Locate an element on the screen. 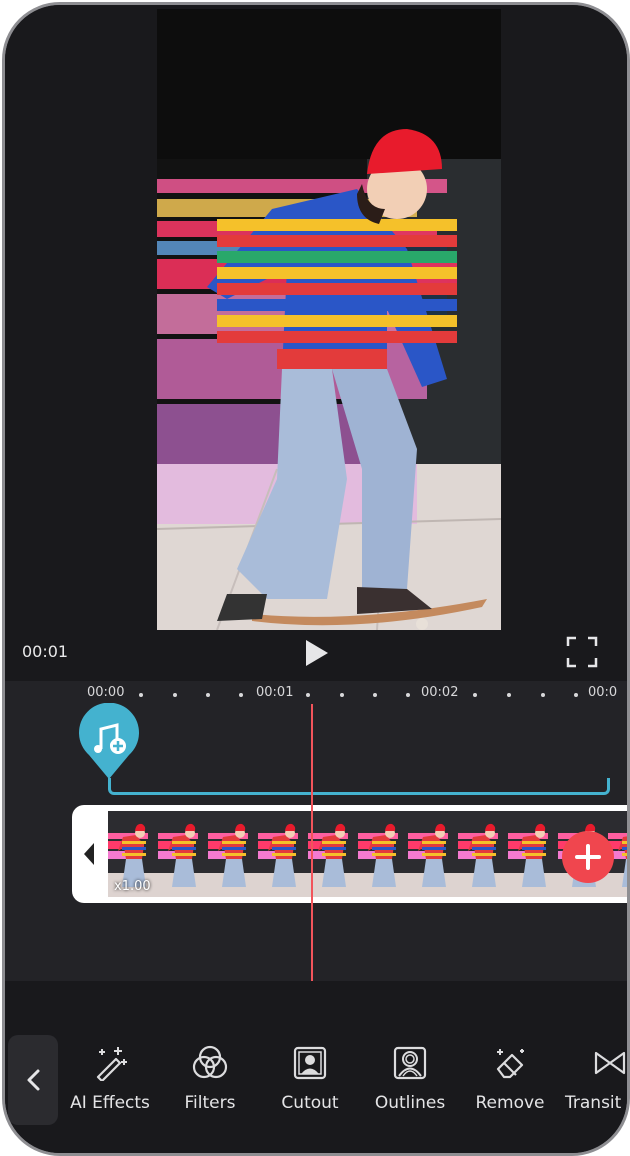 This screenshot has height=1156, width=630. play-icon is located at coordinates (317, 653).